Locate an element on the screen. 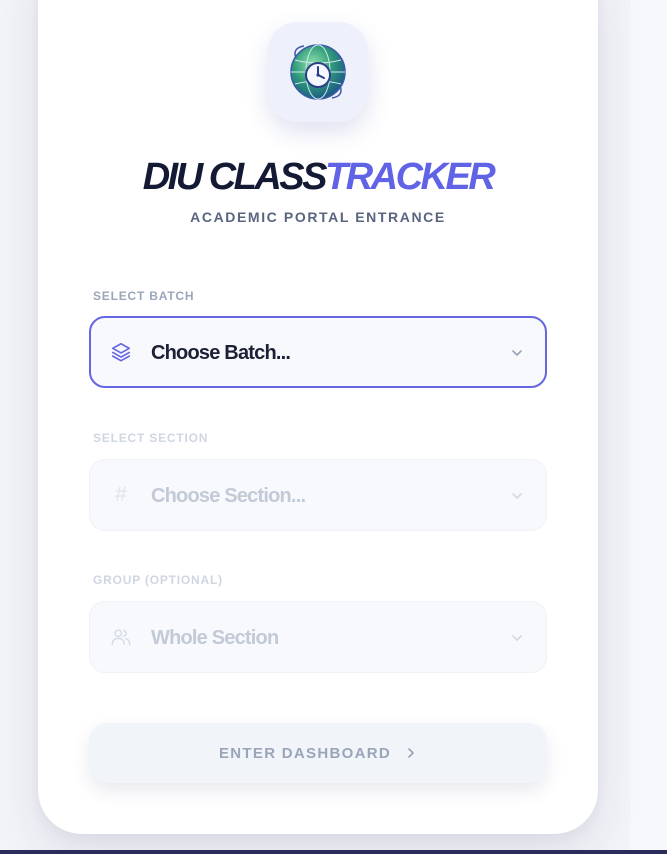  hash-icon: # is located at coordinates (121, 494).